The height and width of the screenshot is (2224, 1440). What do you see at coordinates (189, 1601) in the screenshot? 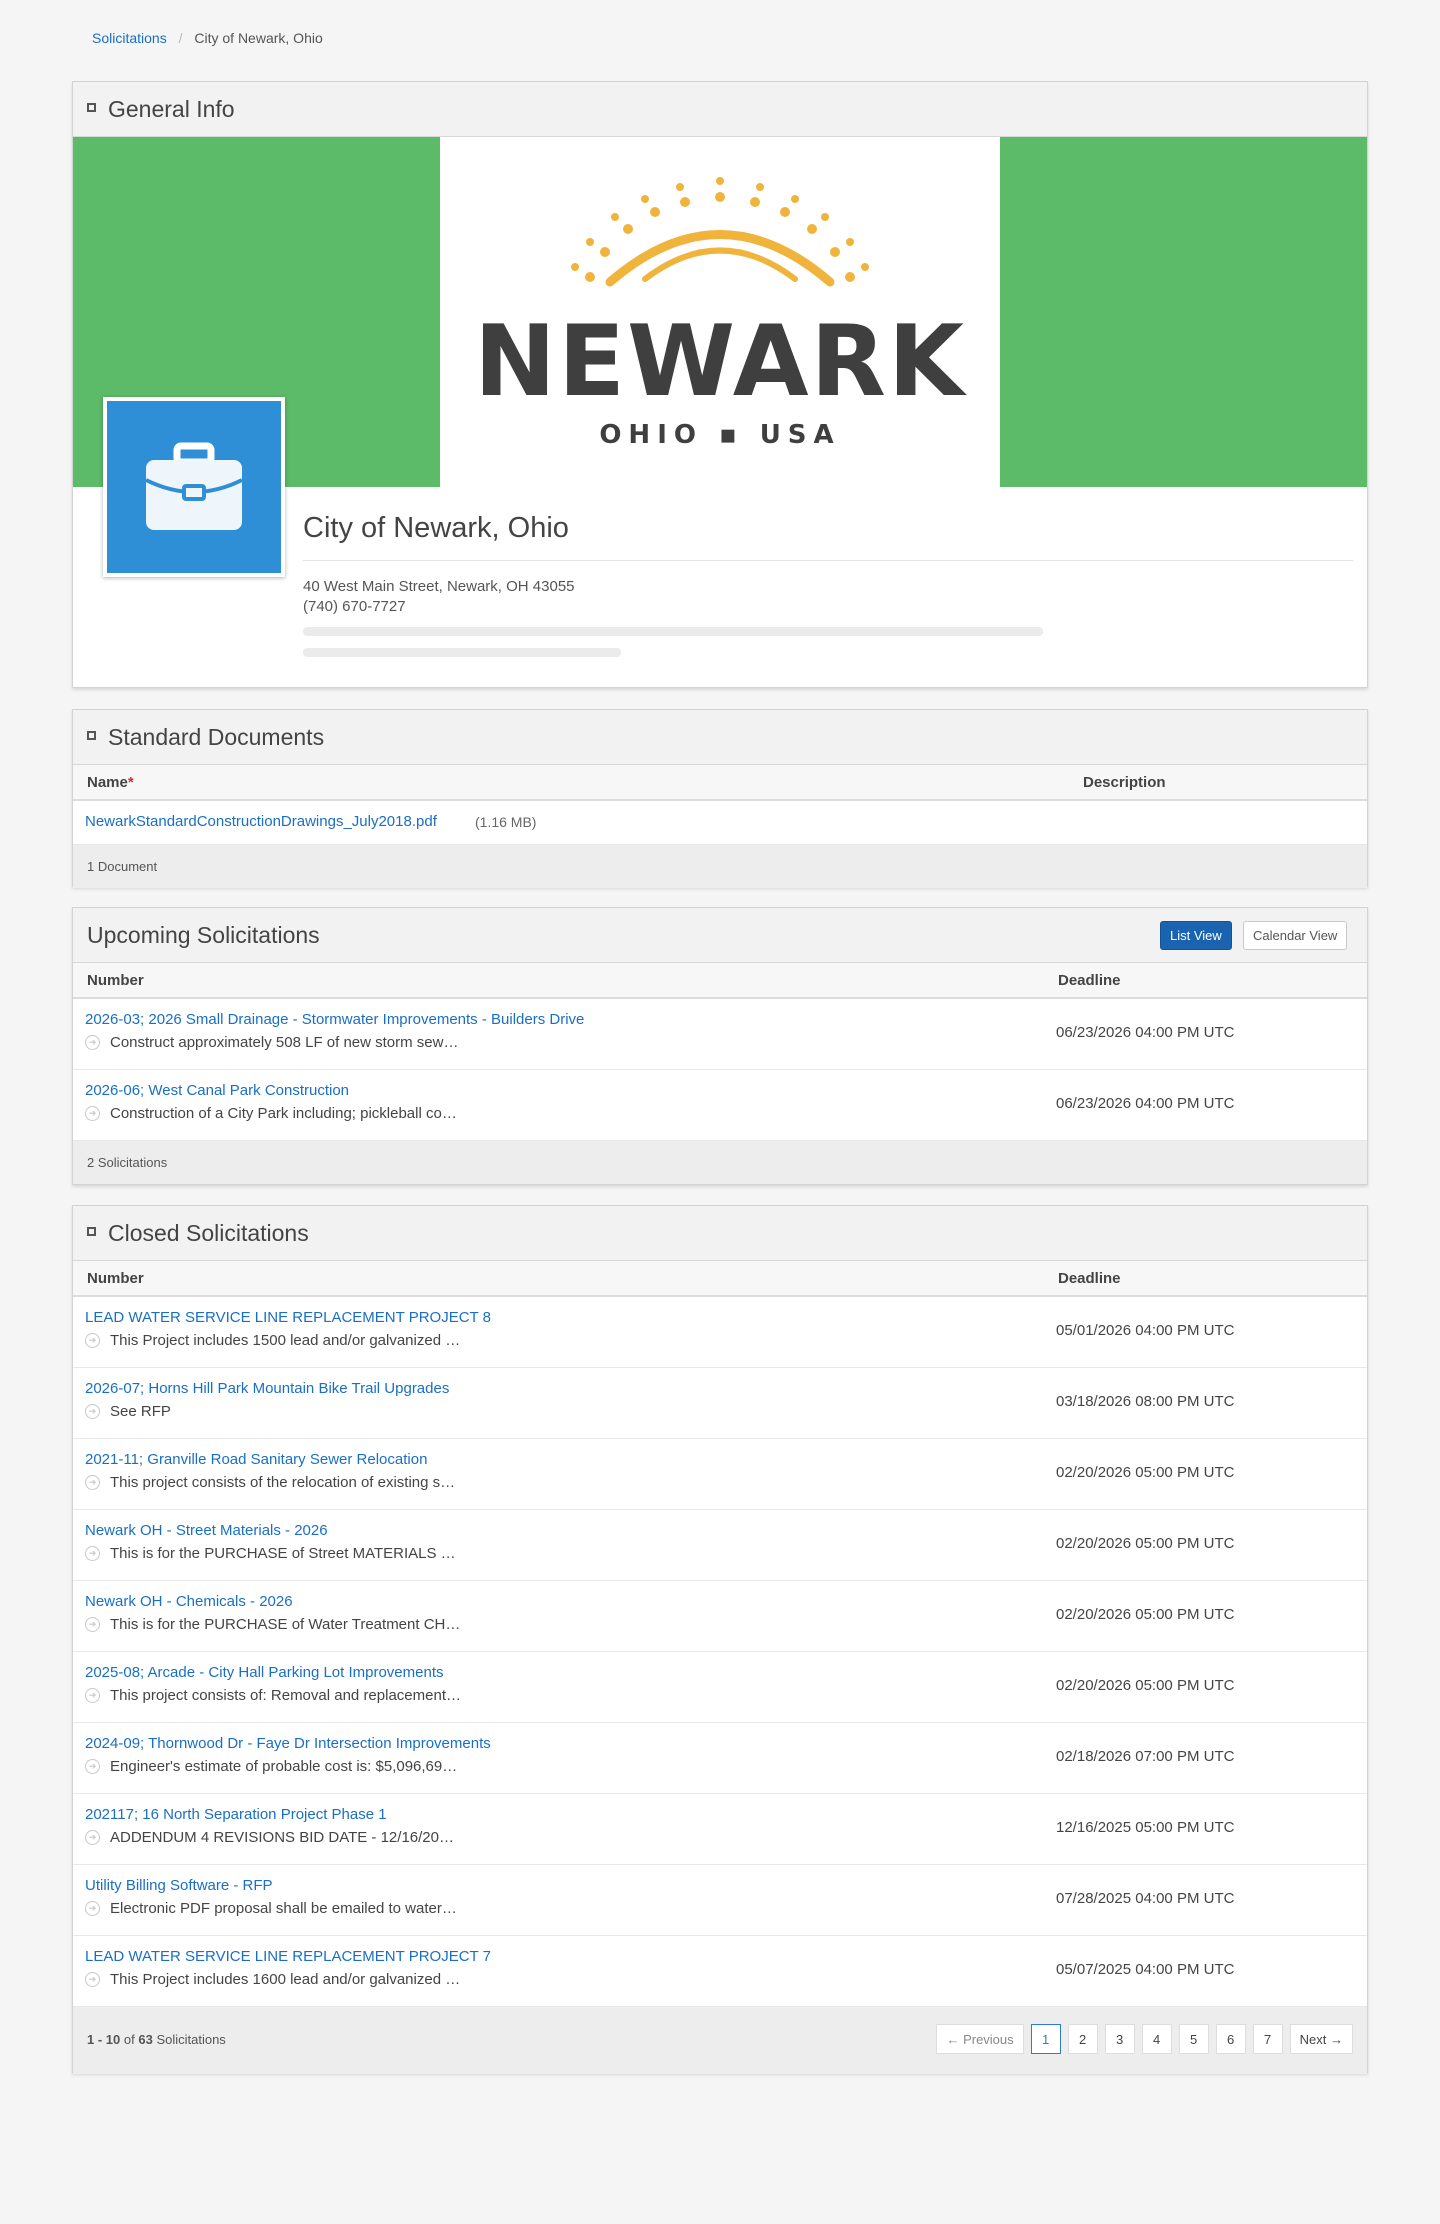
I see `solicitation-link: Newark OH - Chemicals - 2026` at bounding box center [189, 1601].